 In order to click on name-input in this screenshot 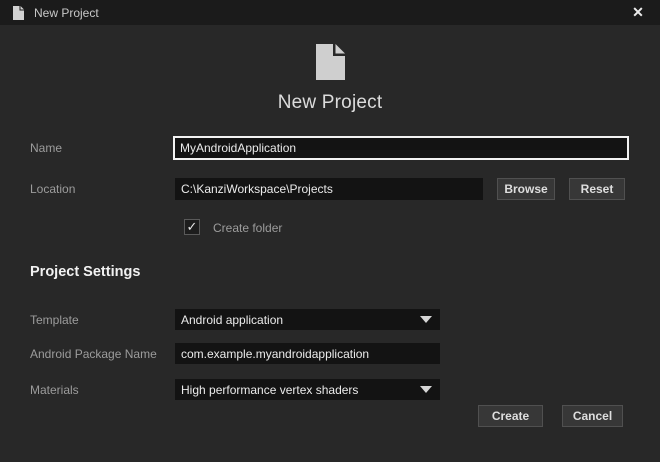, I will do `click(401, 148)`.